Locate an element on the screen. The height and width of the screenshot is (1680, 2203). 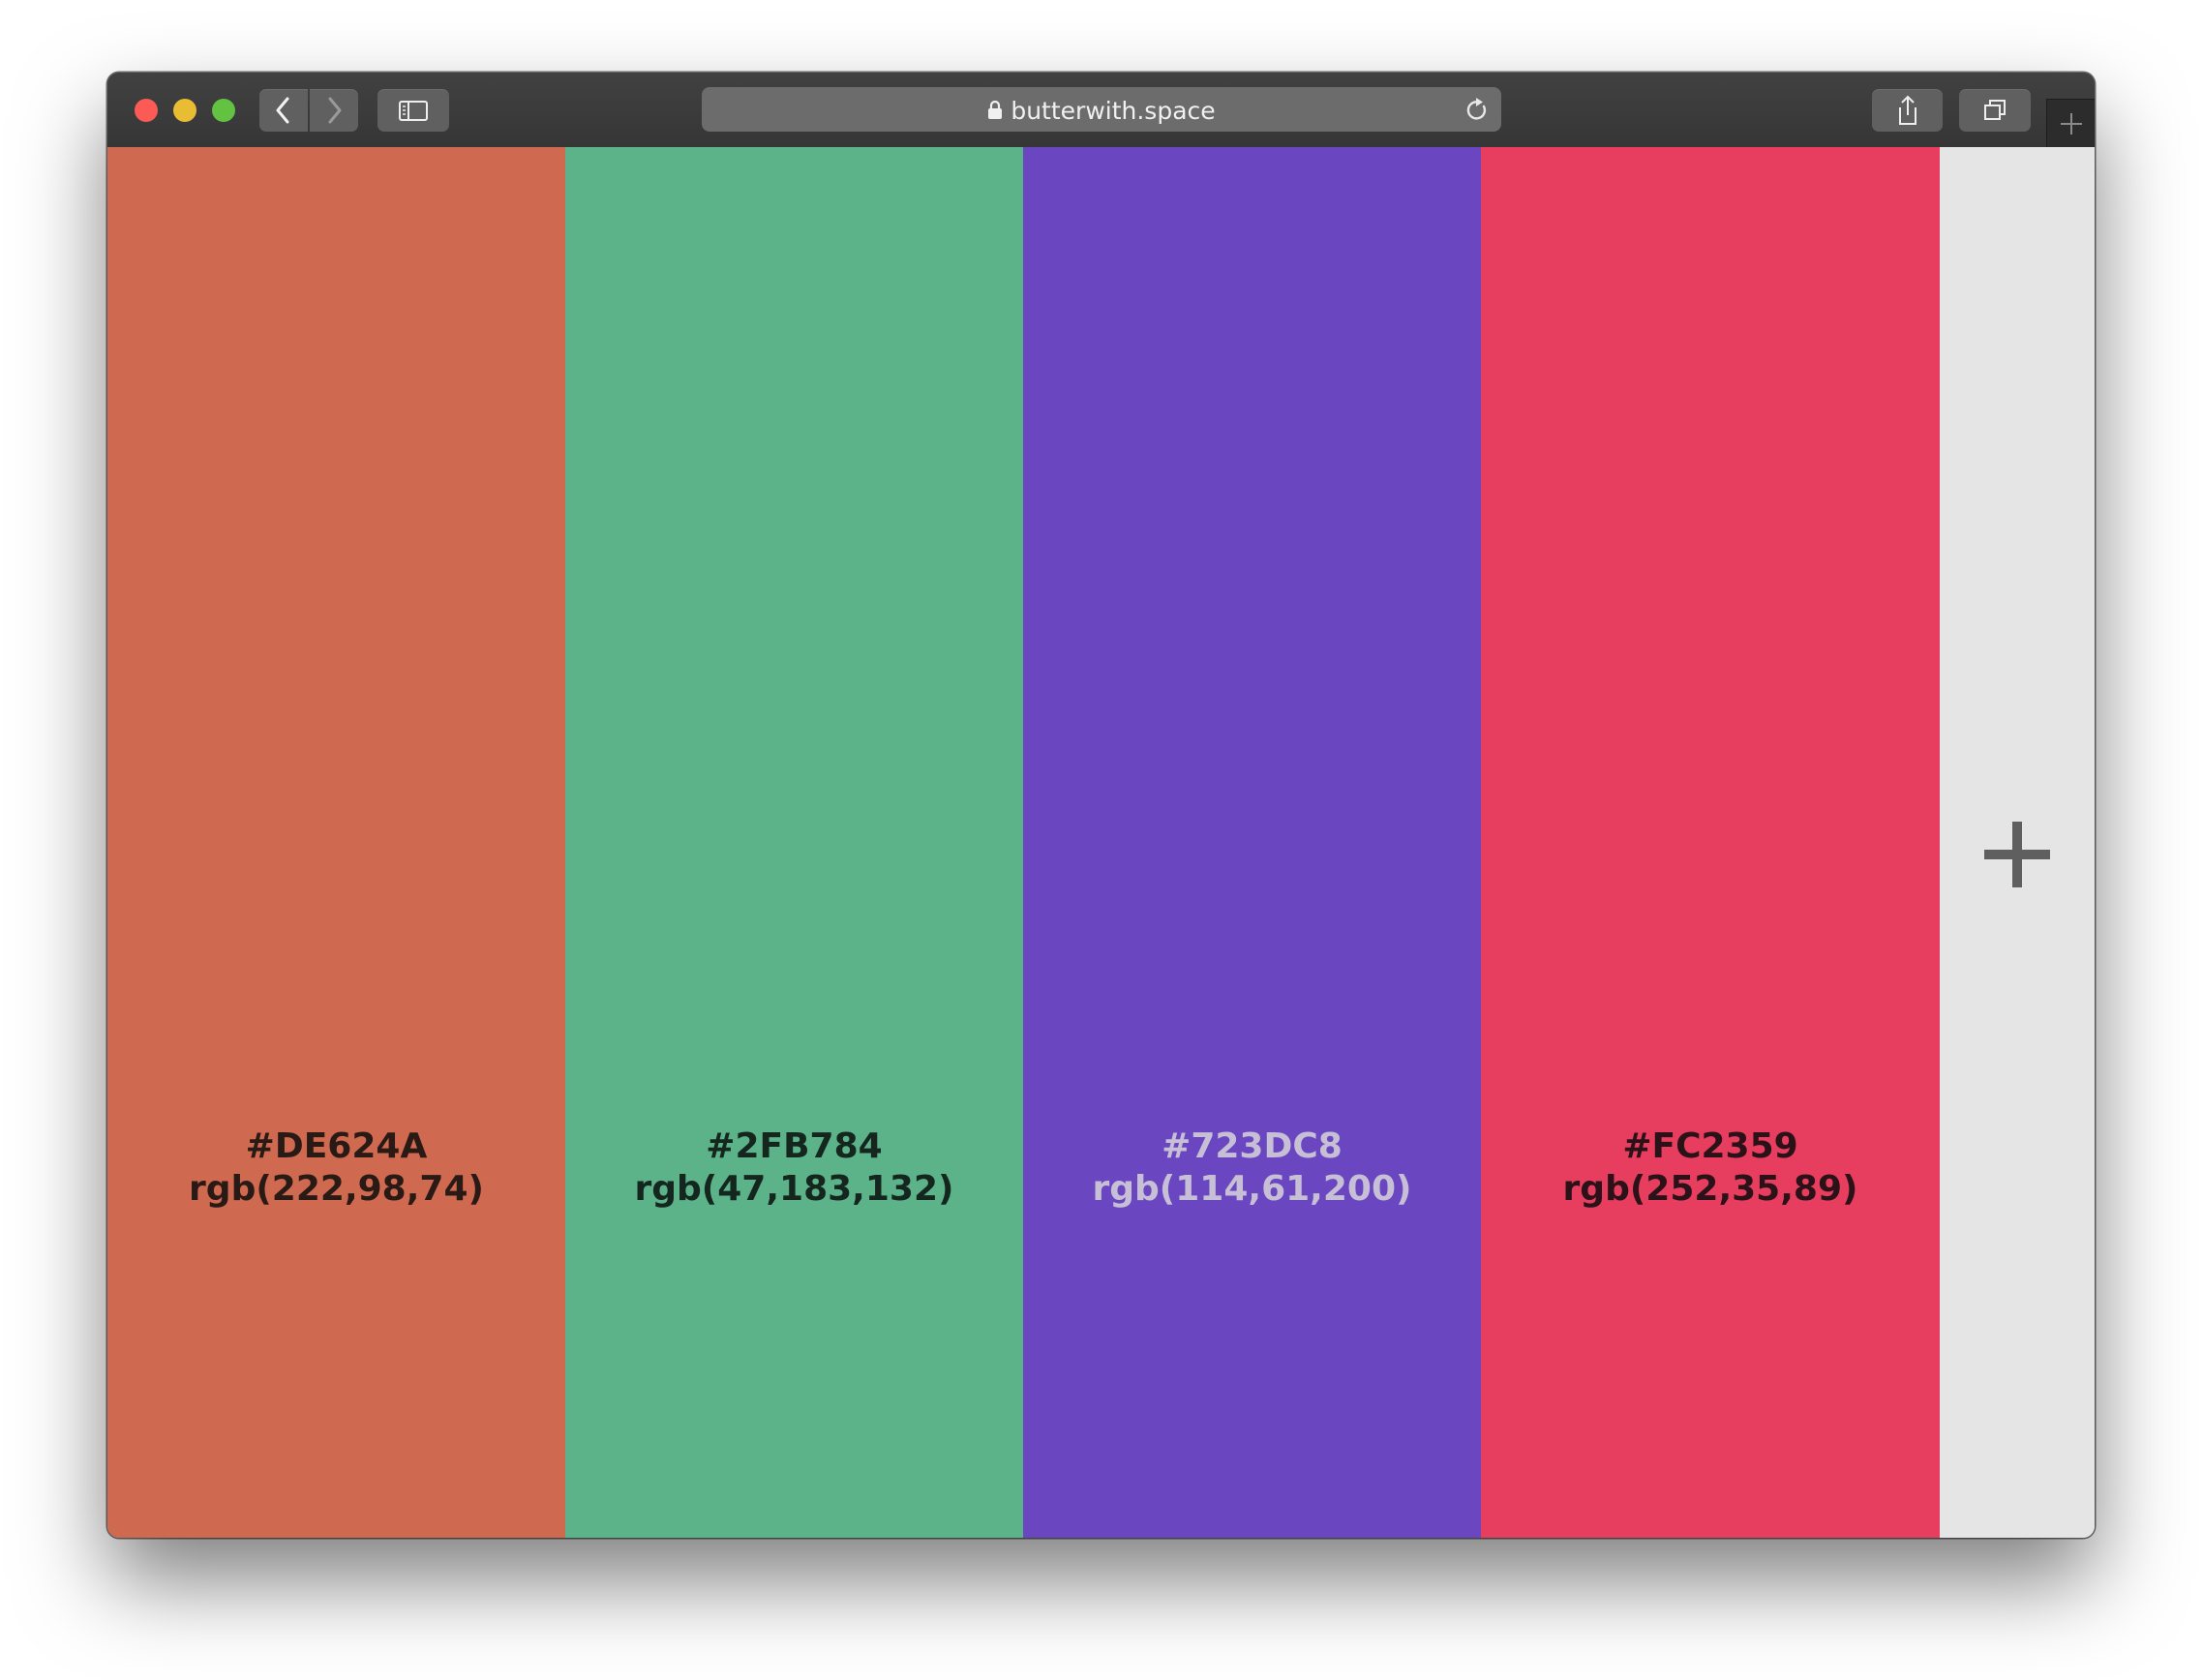
swatch-rgb: rgb(114,61,200) is located at coordinates (1252, 1189).